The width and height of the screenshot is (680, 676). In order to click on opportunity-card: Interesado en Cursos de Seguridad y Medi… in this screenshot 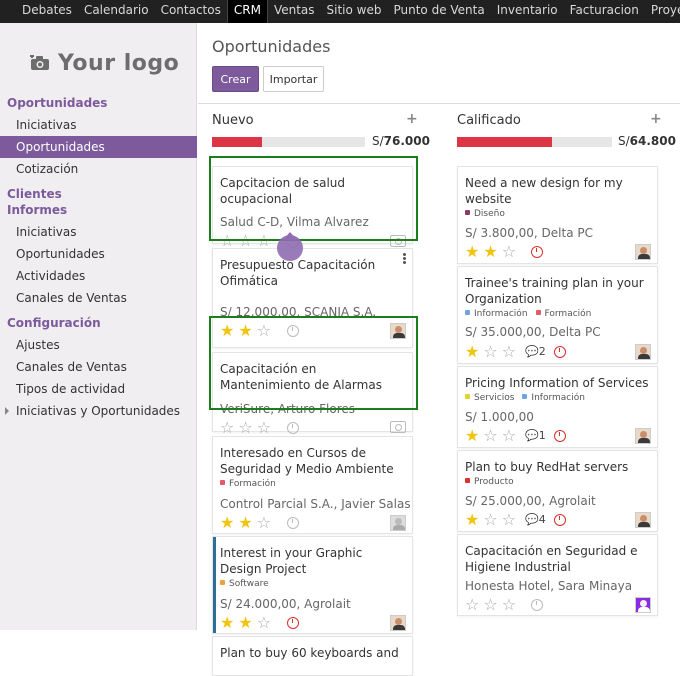, I will do `click(312, 485)`.